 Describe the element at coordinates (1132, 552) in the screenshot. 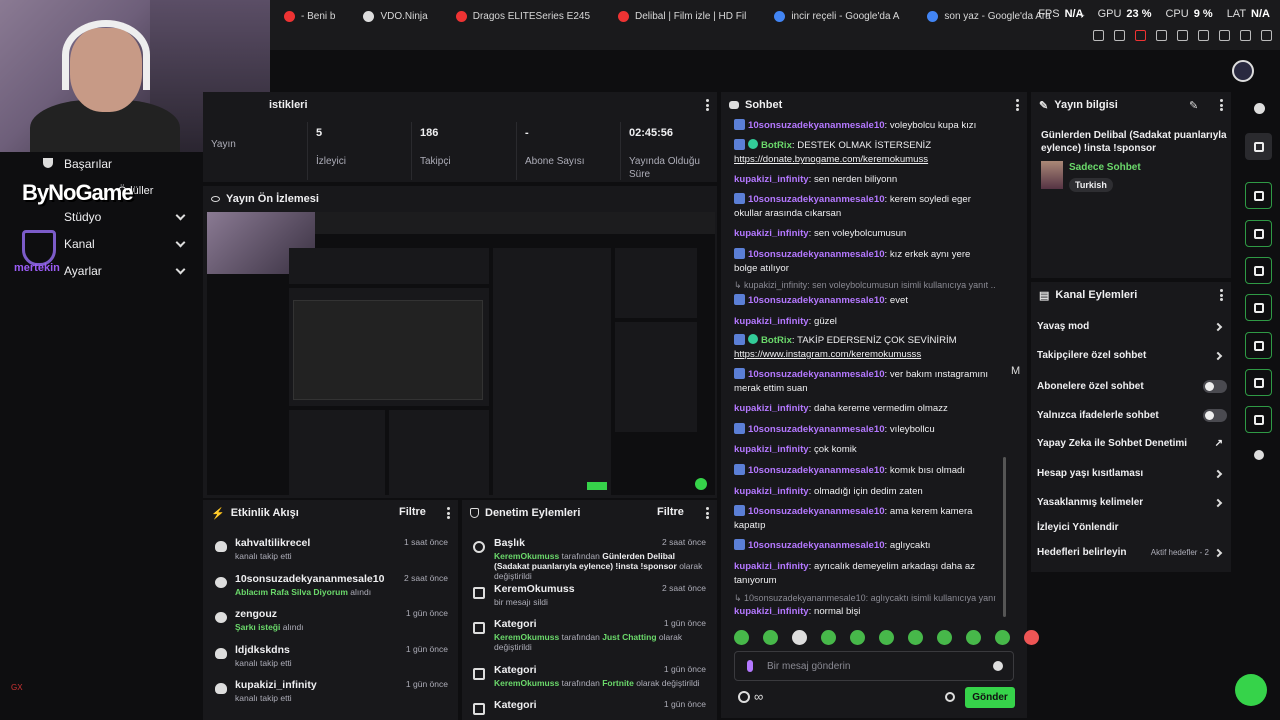

I see `channel-action-item: Hedefleri belirleyin Aktif hedefler - 2` at that location.